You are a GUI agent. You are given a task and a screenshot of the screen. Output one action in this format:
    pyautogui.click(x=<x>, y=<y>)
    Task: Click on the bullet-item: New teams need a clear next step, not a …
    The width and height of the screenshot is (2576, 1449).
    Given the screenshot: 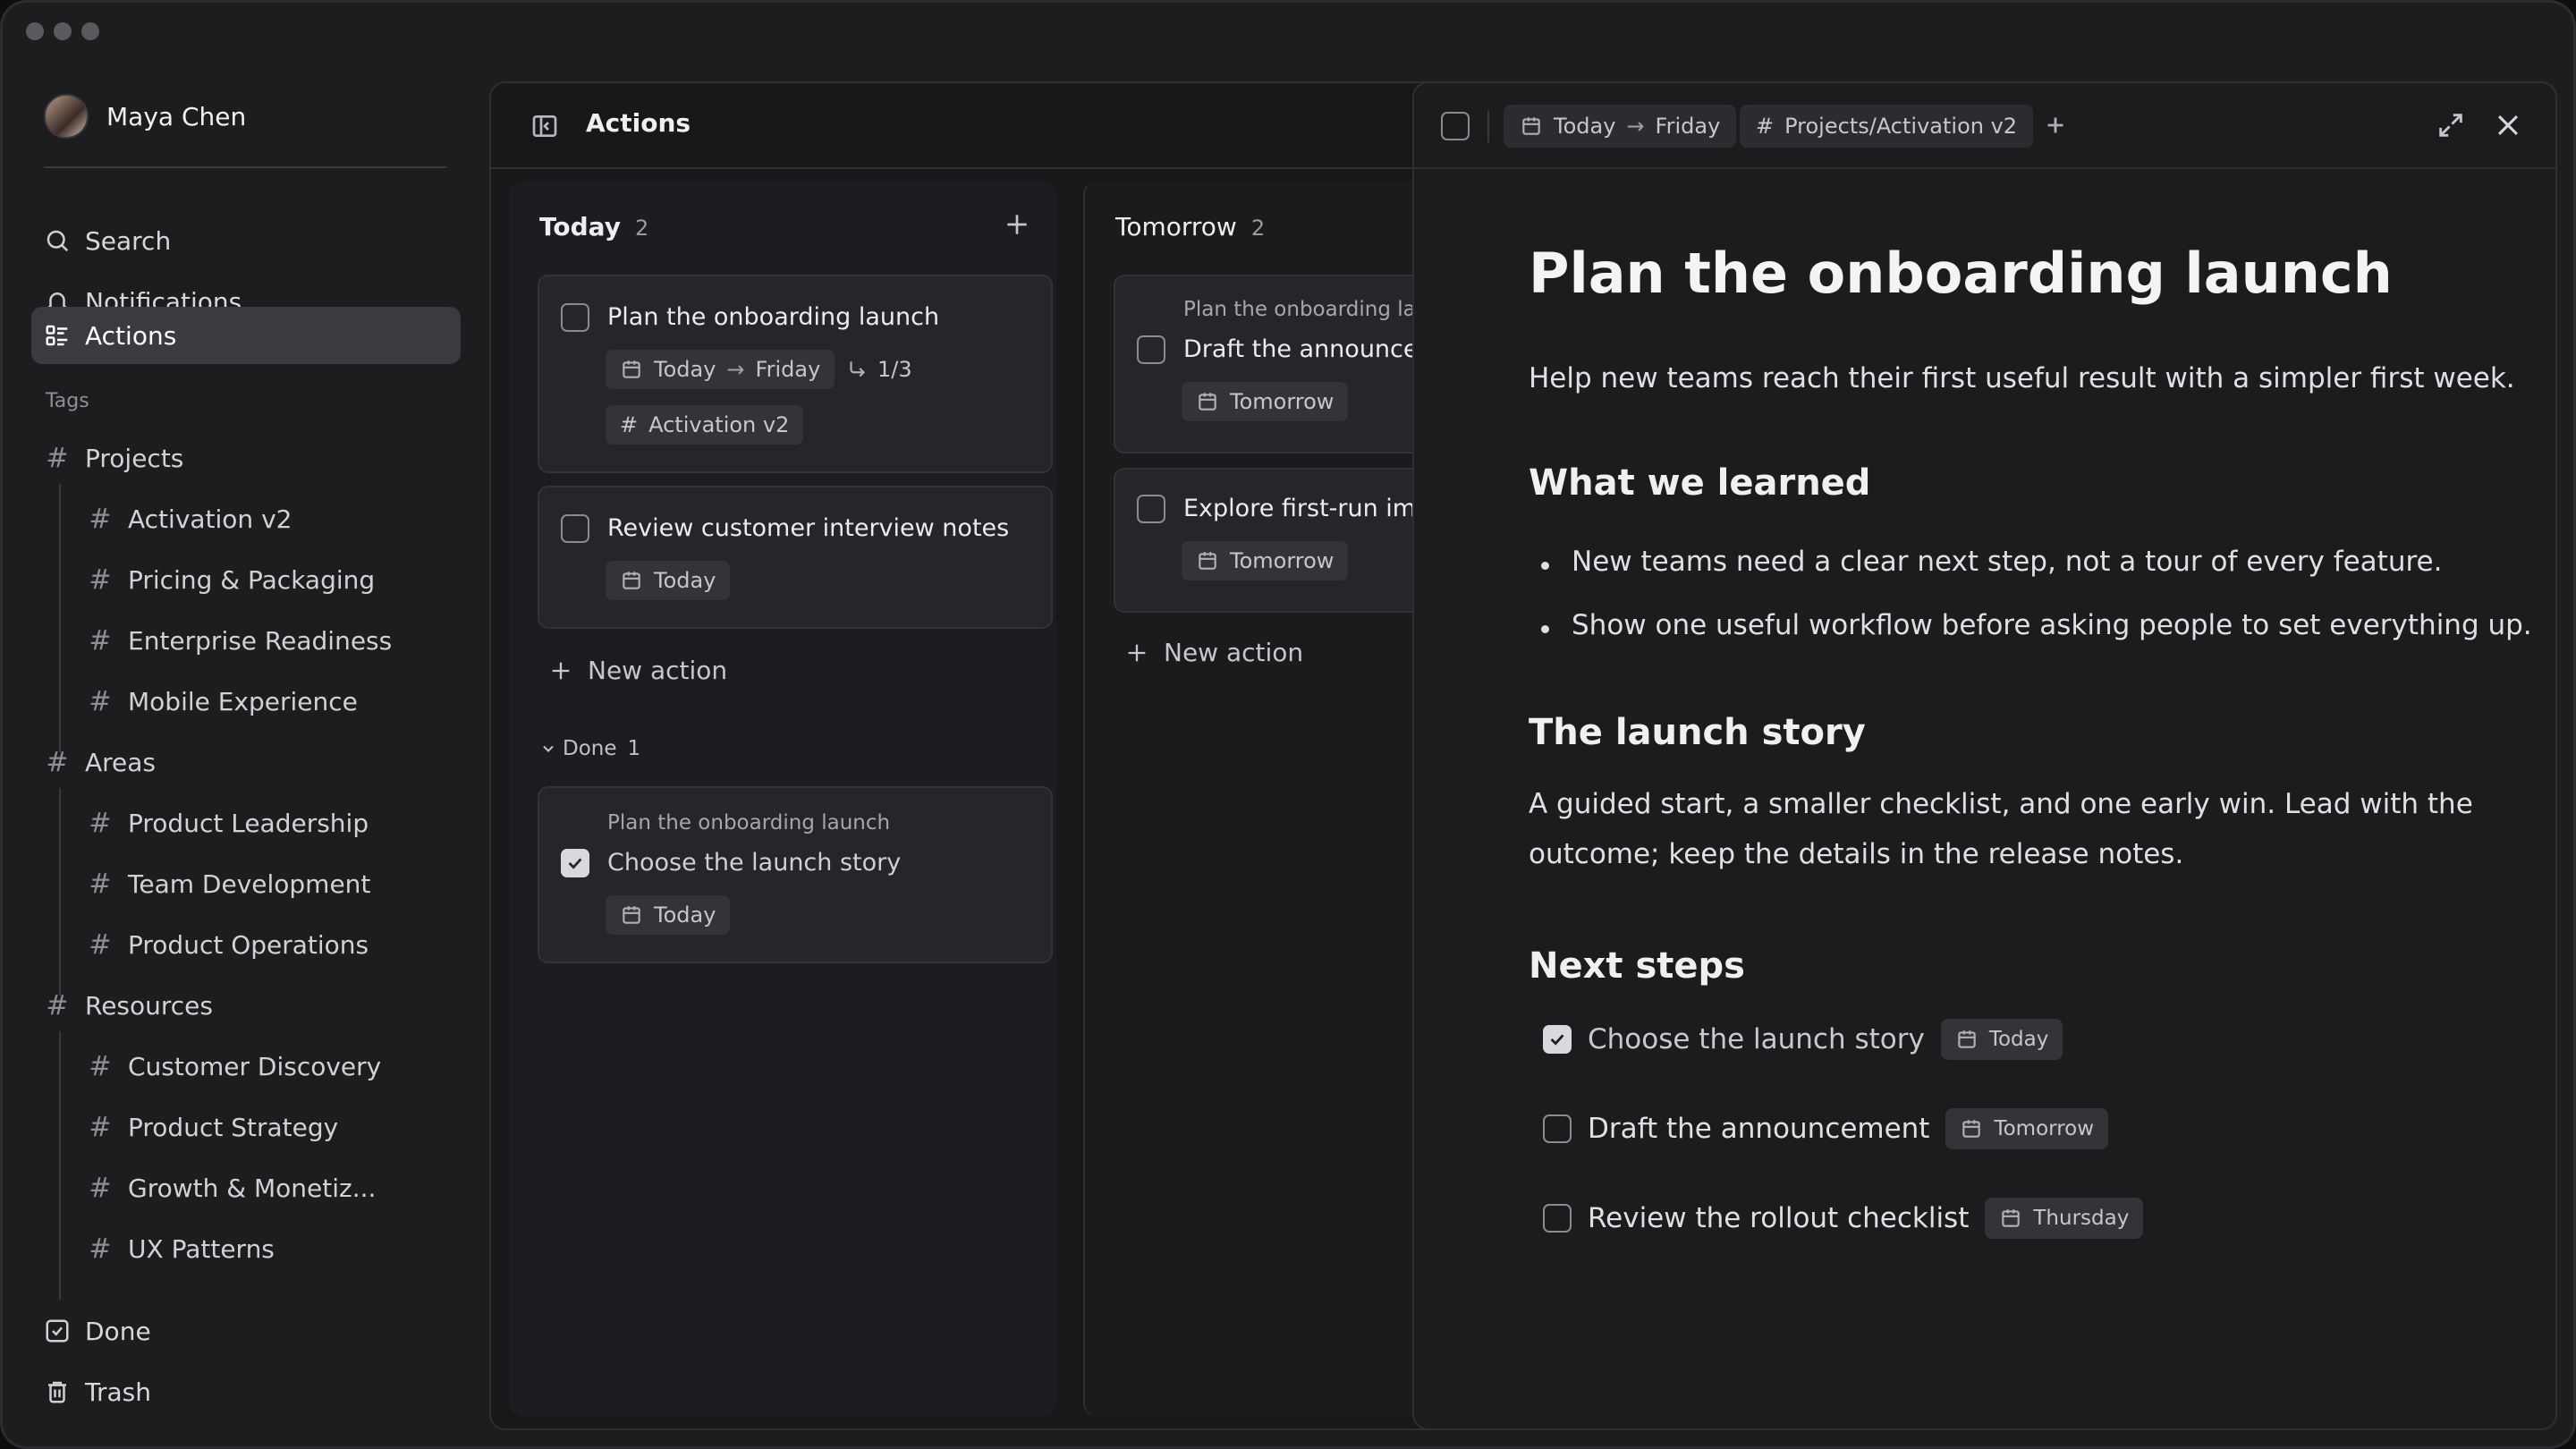 What is the action you would take?
    pyautogui.click(x=1991, y=562)
    